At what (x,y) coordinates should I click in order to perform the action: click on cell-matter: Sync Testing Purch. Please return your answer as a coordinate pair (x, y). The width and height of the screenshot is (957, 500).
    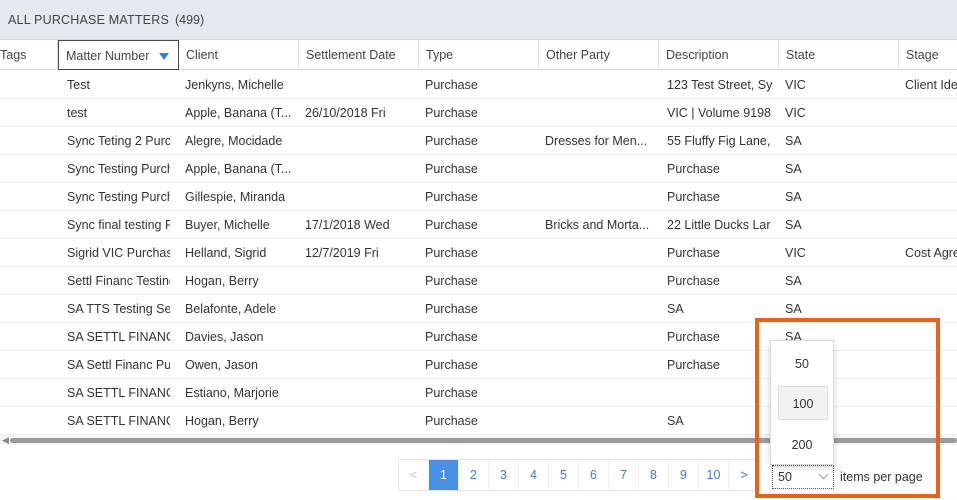
    Looking at the image, I should click on (118, 169).